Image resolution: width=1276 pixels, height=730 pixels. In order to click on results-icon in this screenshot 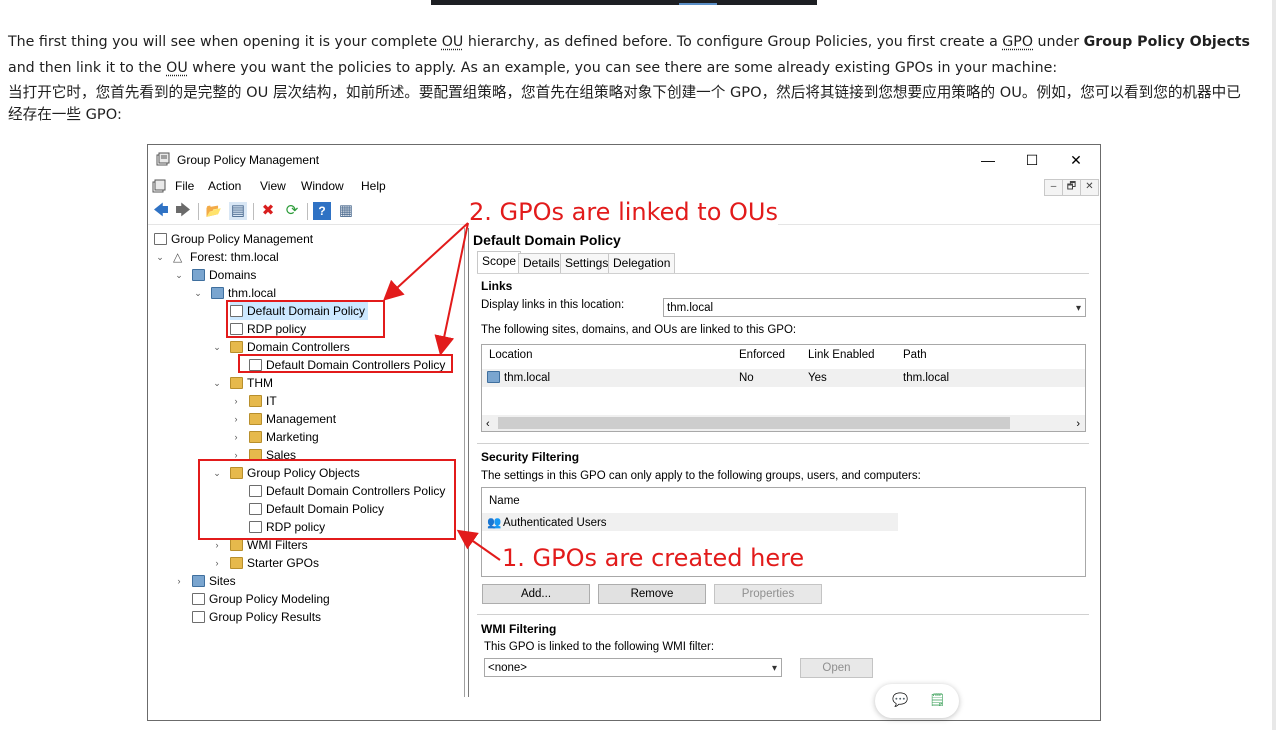, I will do `click(198, 617)`.